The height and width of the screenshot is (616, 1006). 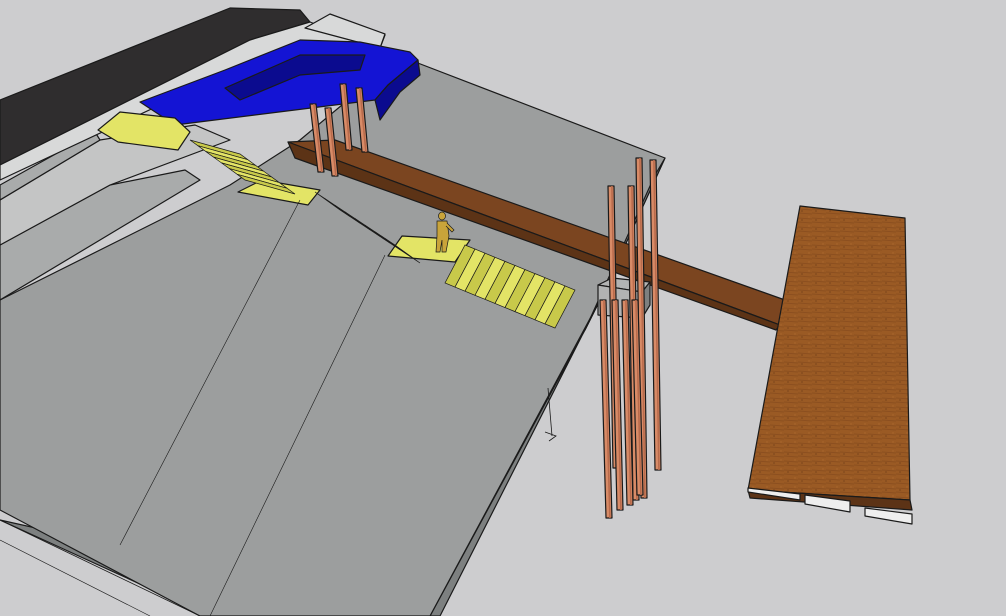 What do you see at coordinates (655, 315) in the screenshot?
I see `timber-post` at bounding box center [655, 315].